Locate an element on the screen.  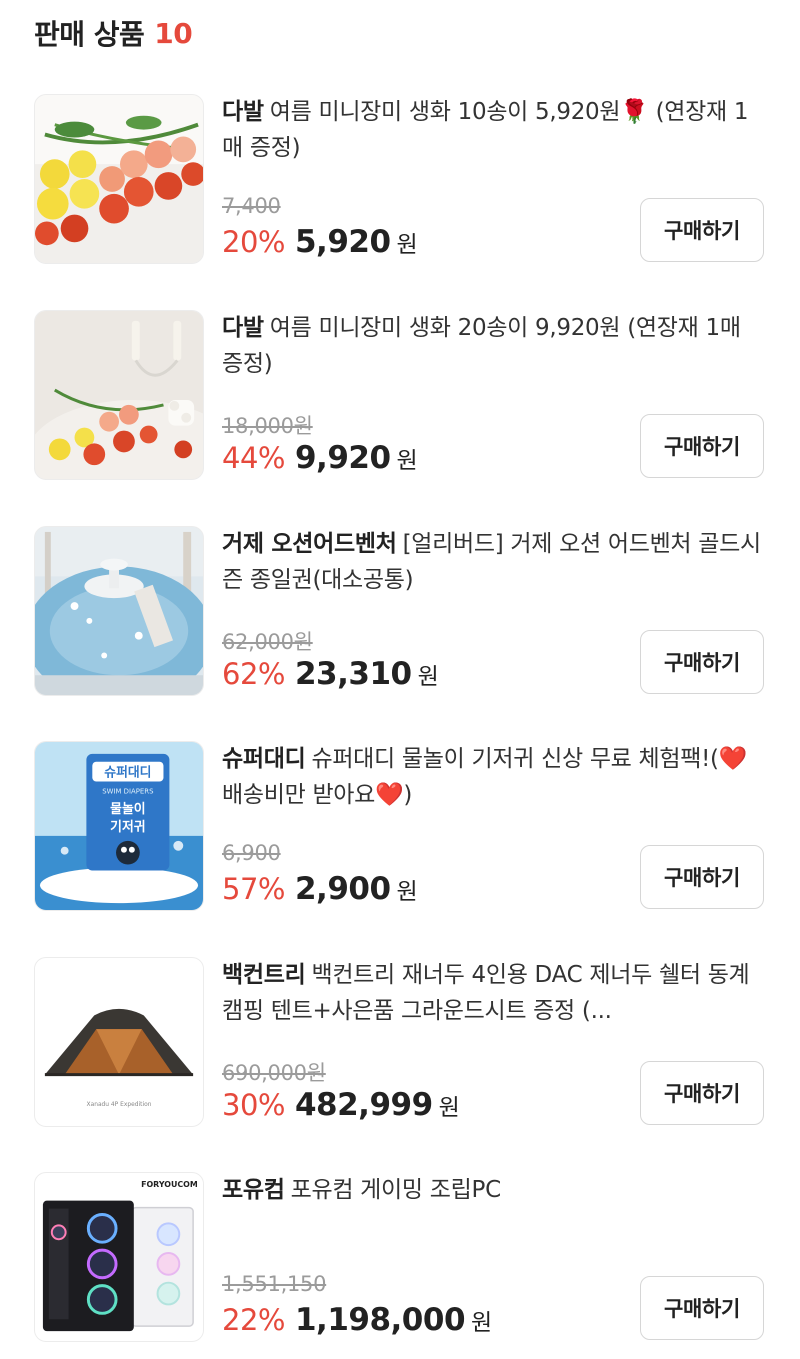
sale-price: 23,310 is located at coordinates (353, 674).